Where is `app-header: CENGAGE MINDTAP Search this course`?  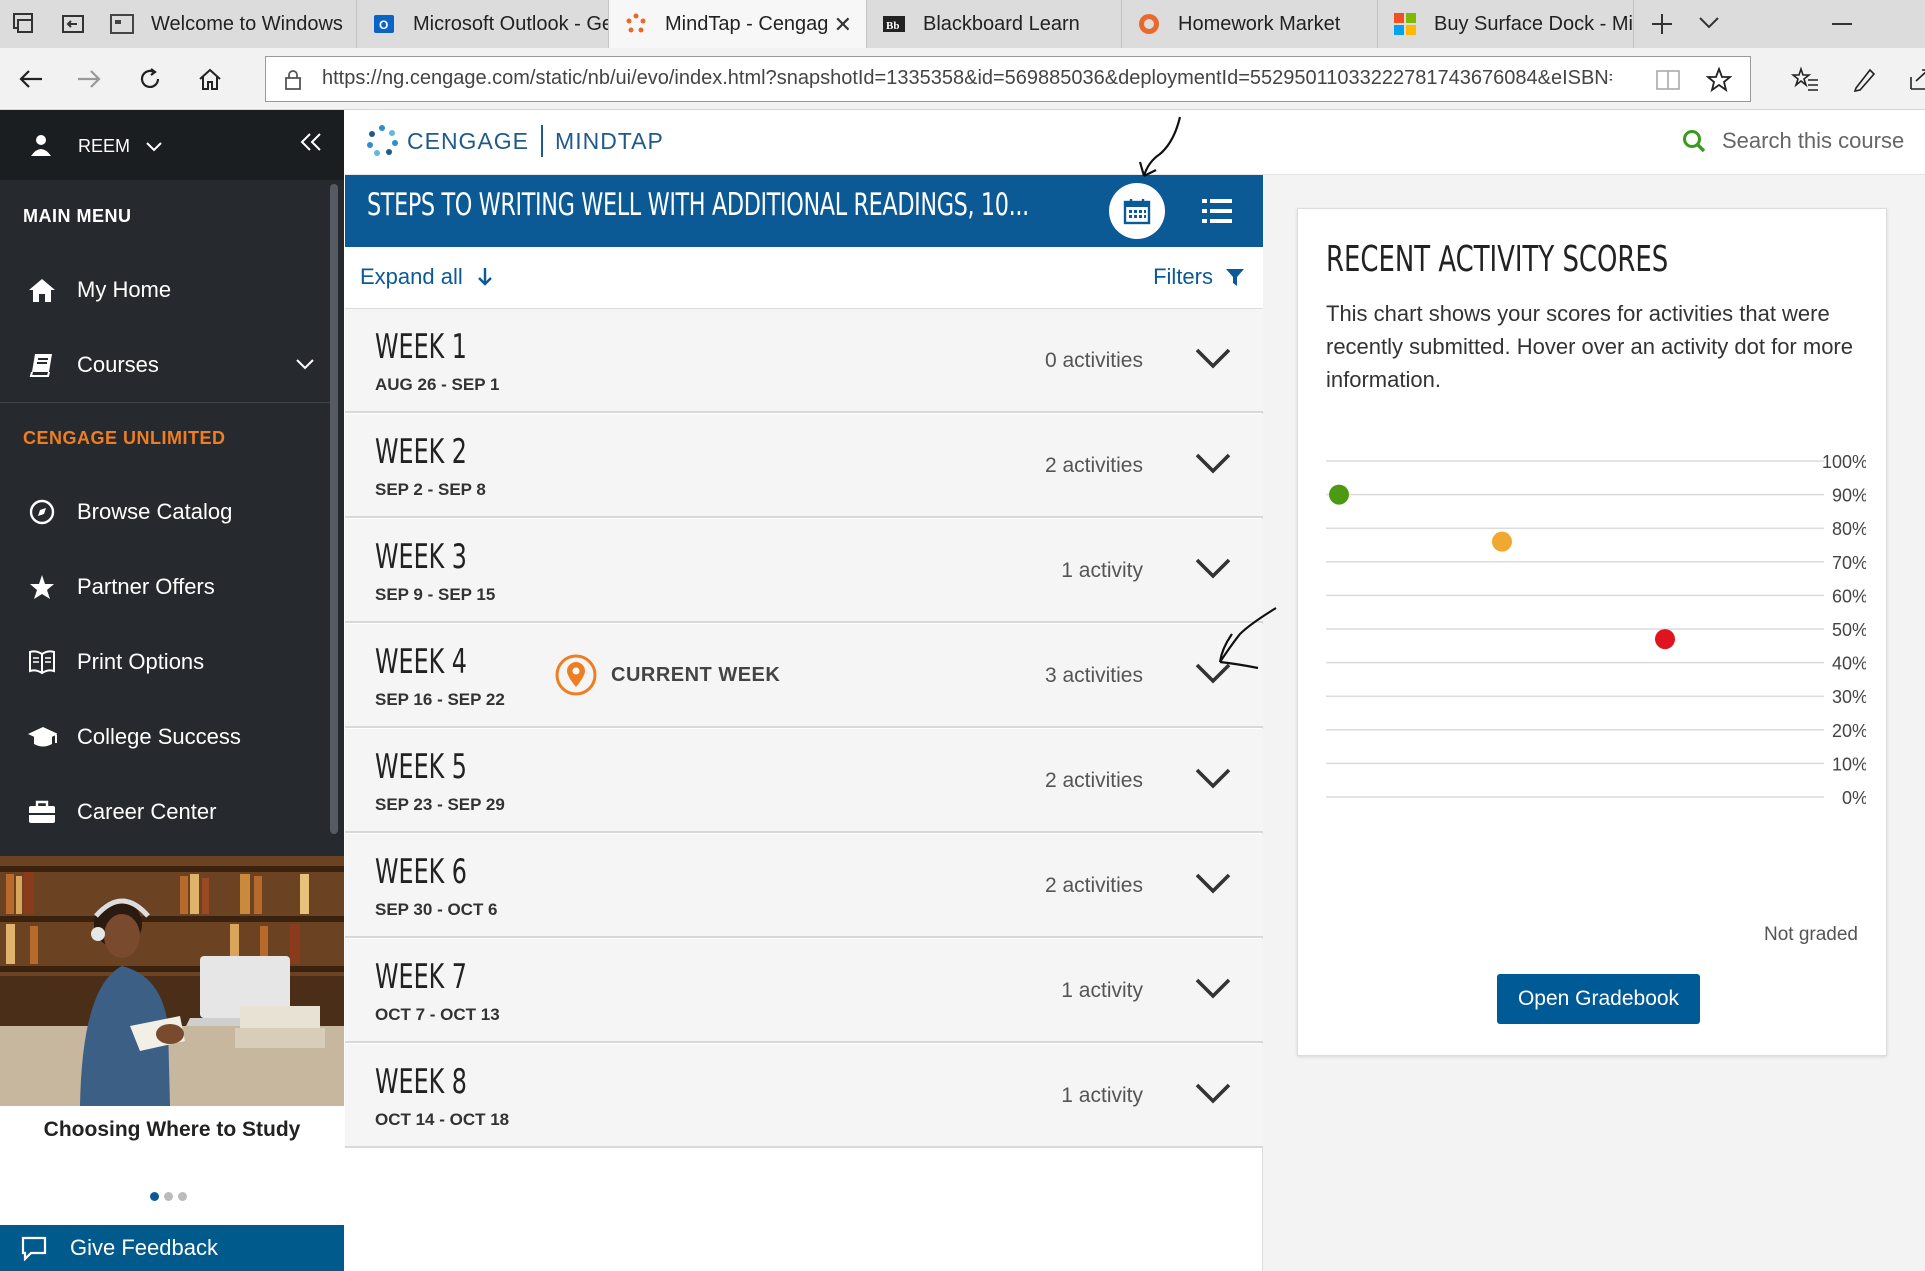 app-header: CENGAGE MINDTAP Search this course is located at coordinates (1135, 142).